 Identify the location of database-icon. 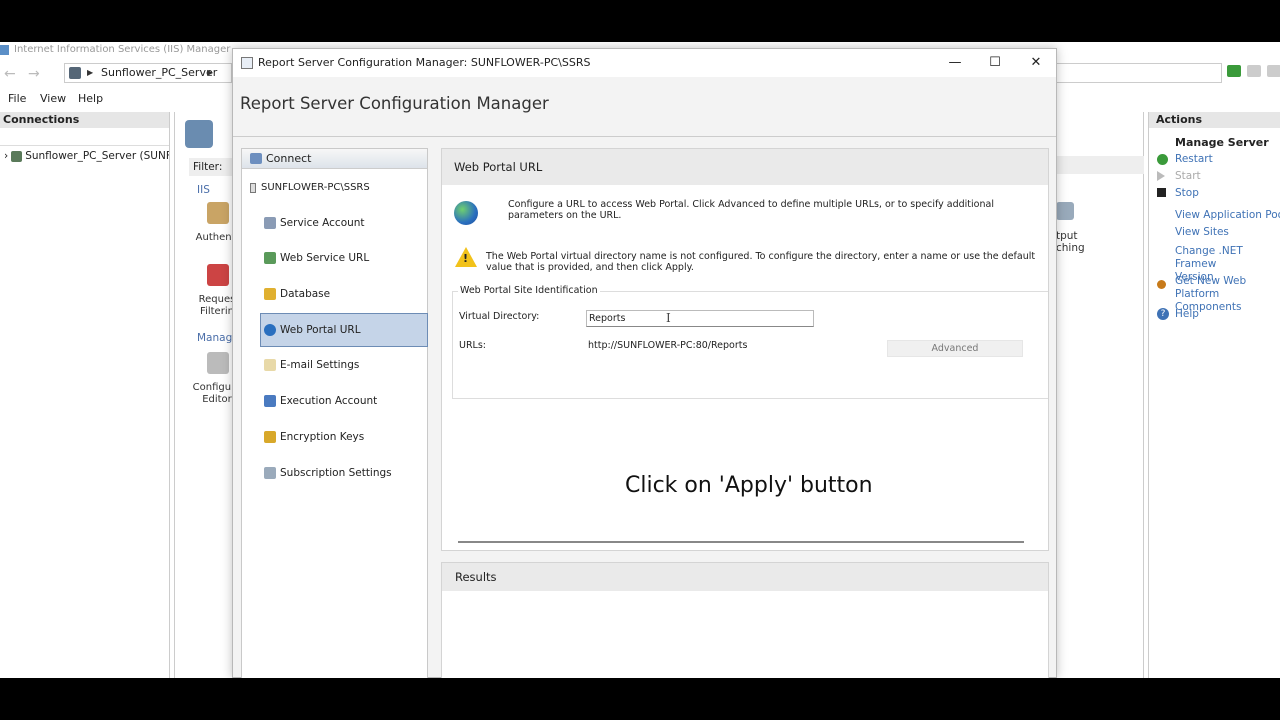
(270, 294).